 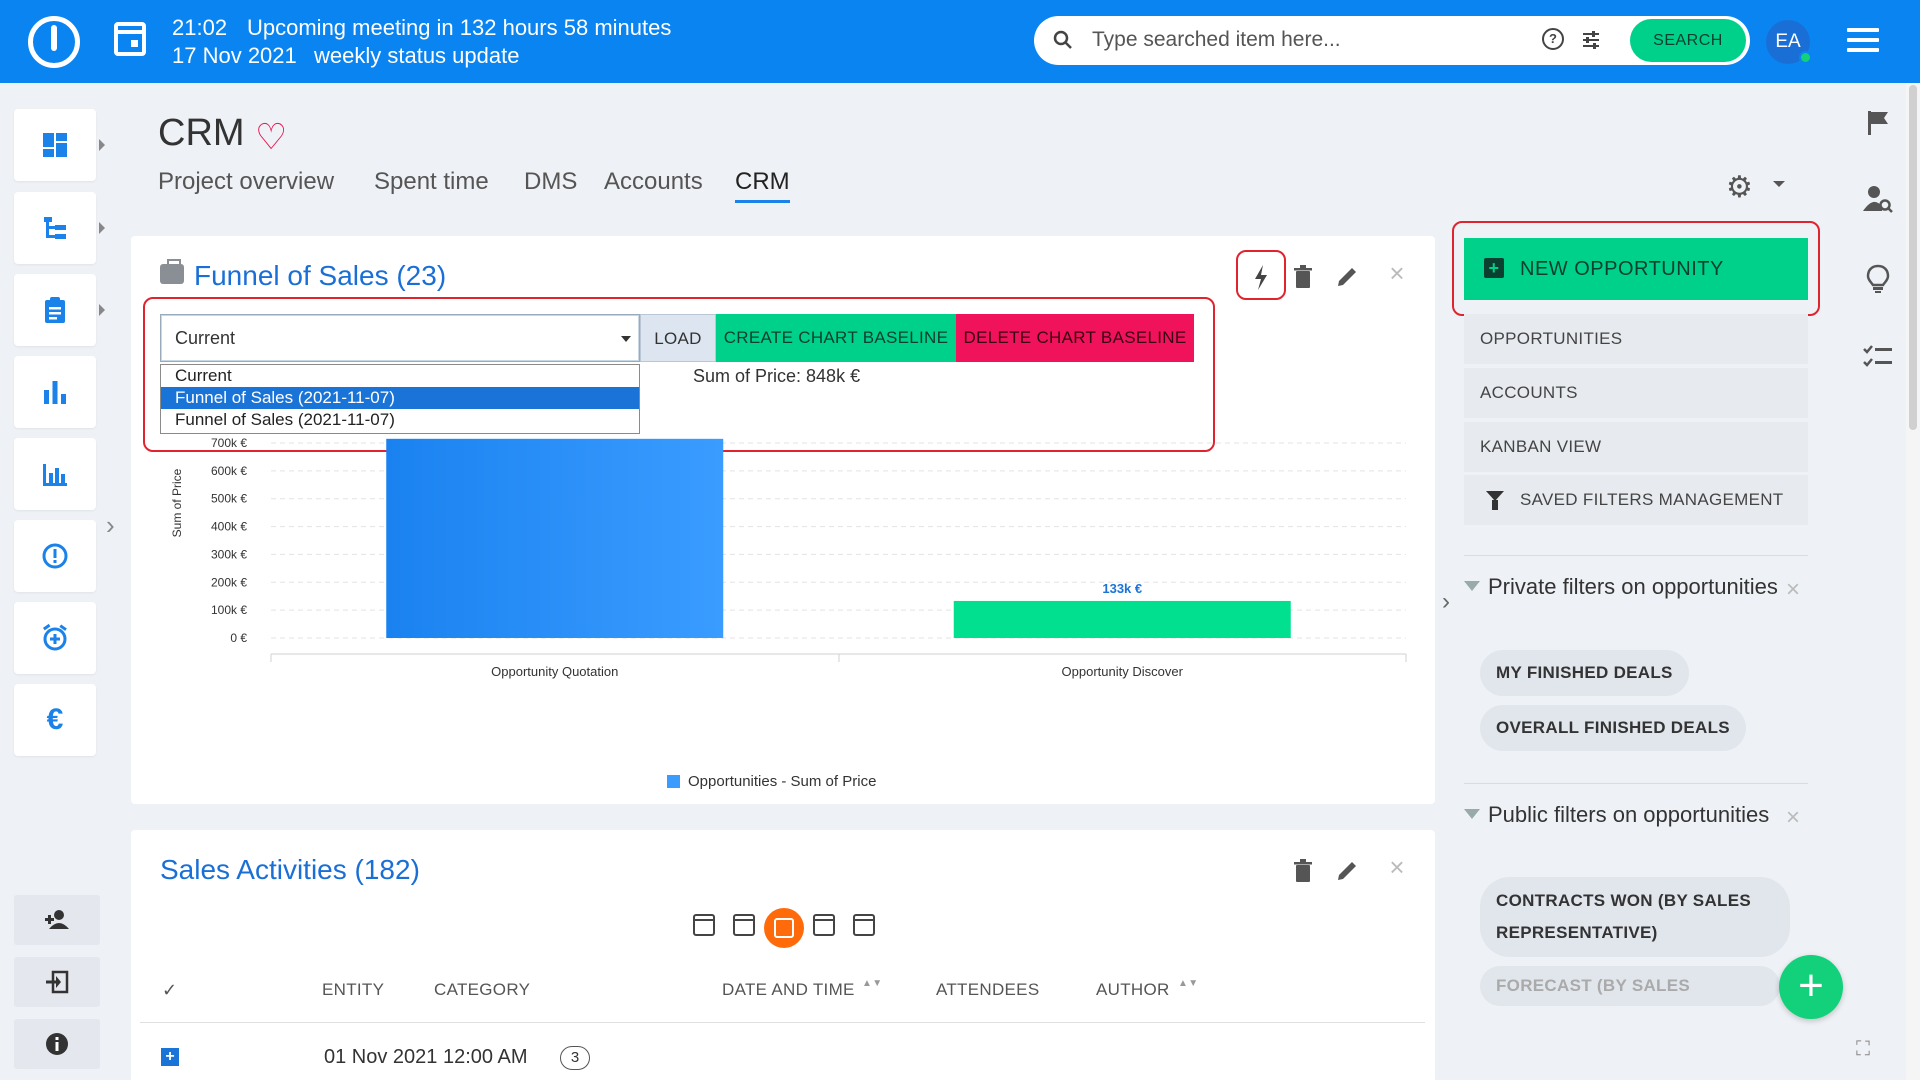 I want to click on bar, so click(x=1122, y=619).